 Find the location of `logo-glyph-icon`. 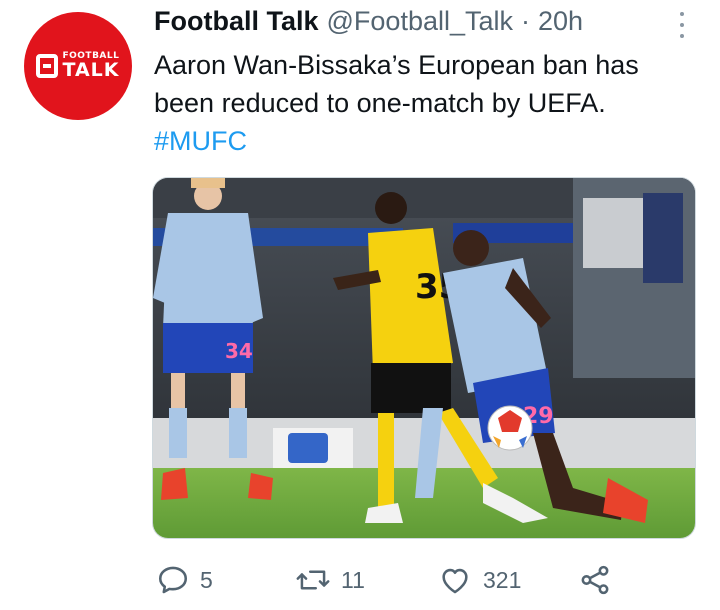

logo-glyph-icon is located at coordinates (47, 66).